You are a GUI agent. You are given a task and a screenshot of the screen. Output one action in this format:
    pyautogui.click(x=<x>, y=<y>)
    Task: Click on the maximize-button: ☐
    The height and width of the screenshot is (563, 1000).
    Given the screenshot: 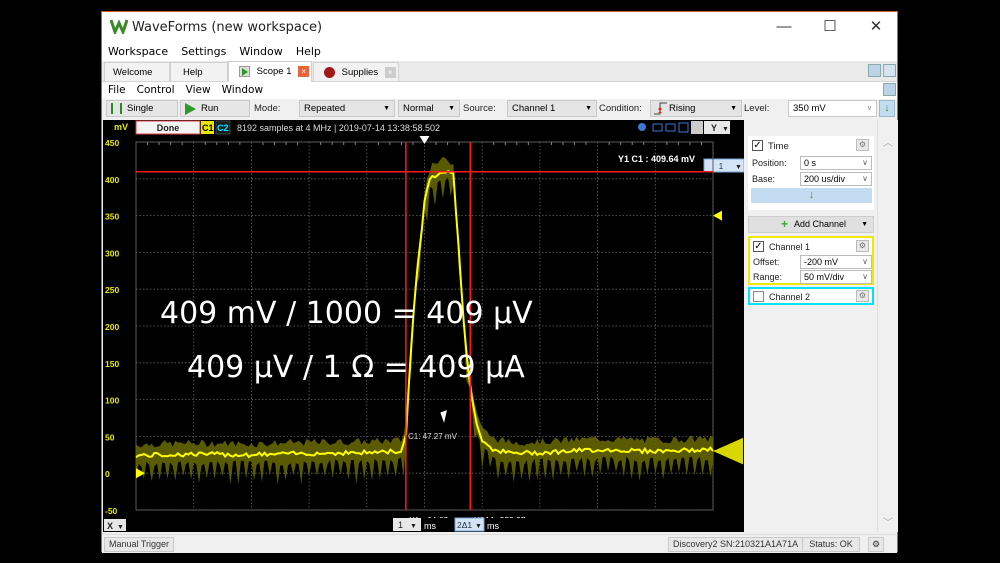 What is the action you would take?
    pyautogui.click(x=830, y=27)
    